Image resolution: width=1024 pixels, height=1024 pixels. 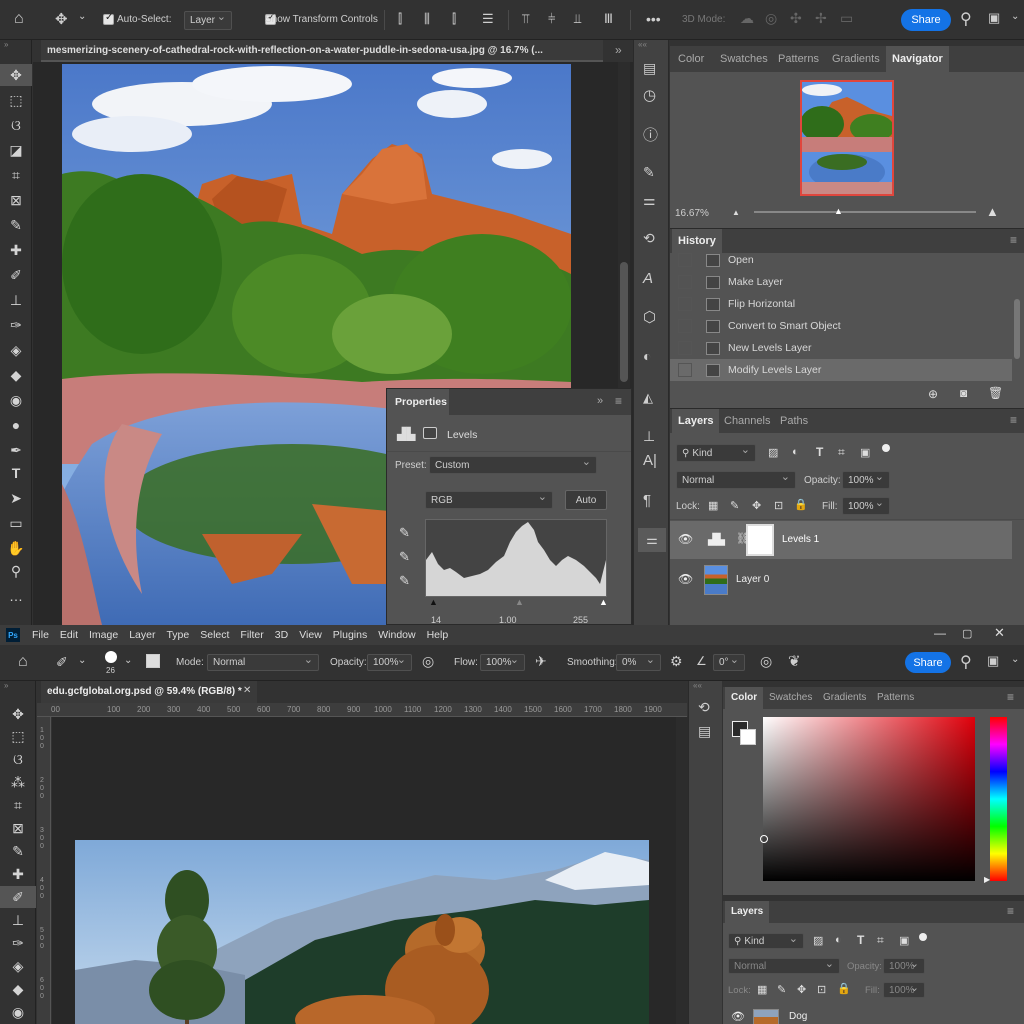 What do you see at coordinates (18, 943) in the screenshot?
I see `history-brush-tool-icon: ✑` at bounding box center [18, 943].